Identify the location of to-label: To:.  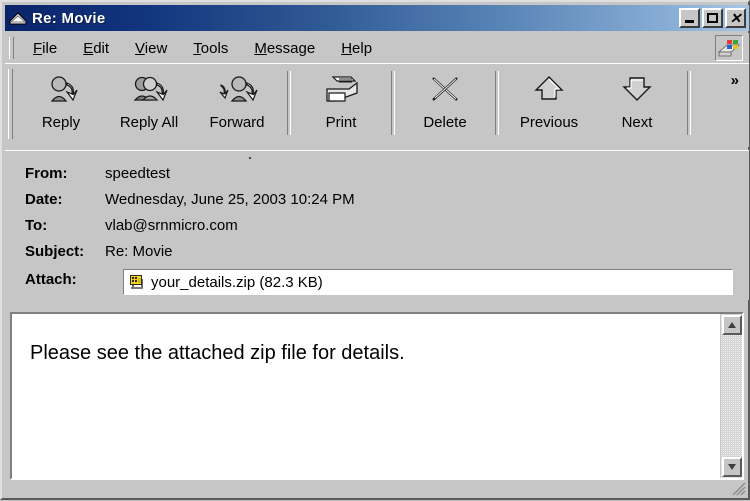
(36, 225).